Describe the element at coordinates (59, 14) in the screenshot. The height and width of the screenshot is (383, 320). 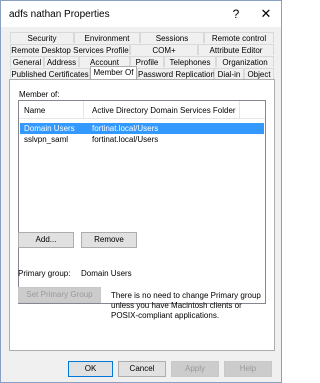
I see `window-title: adfs nathan Properties` at that location.